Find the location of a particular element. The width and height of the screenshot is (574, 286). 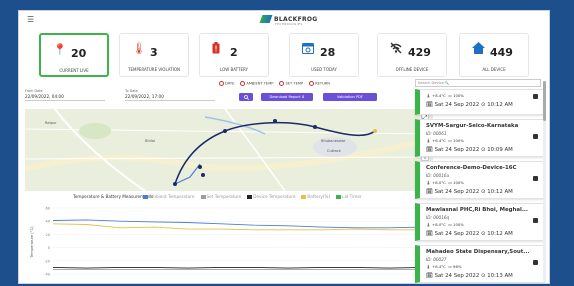

map-legend: DATE AMBIENT TEMP SET TEMP RETURN is located at coordinates (274, 83).